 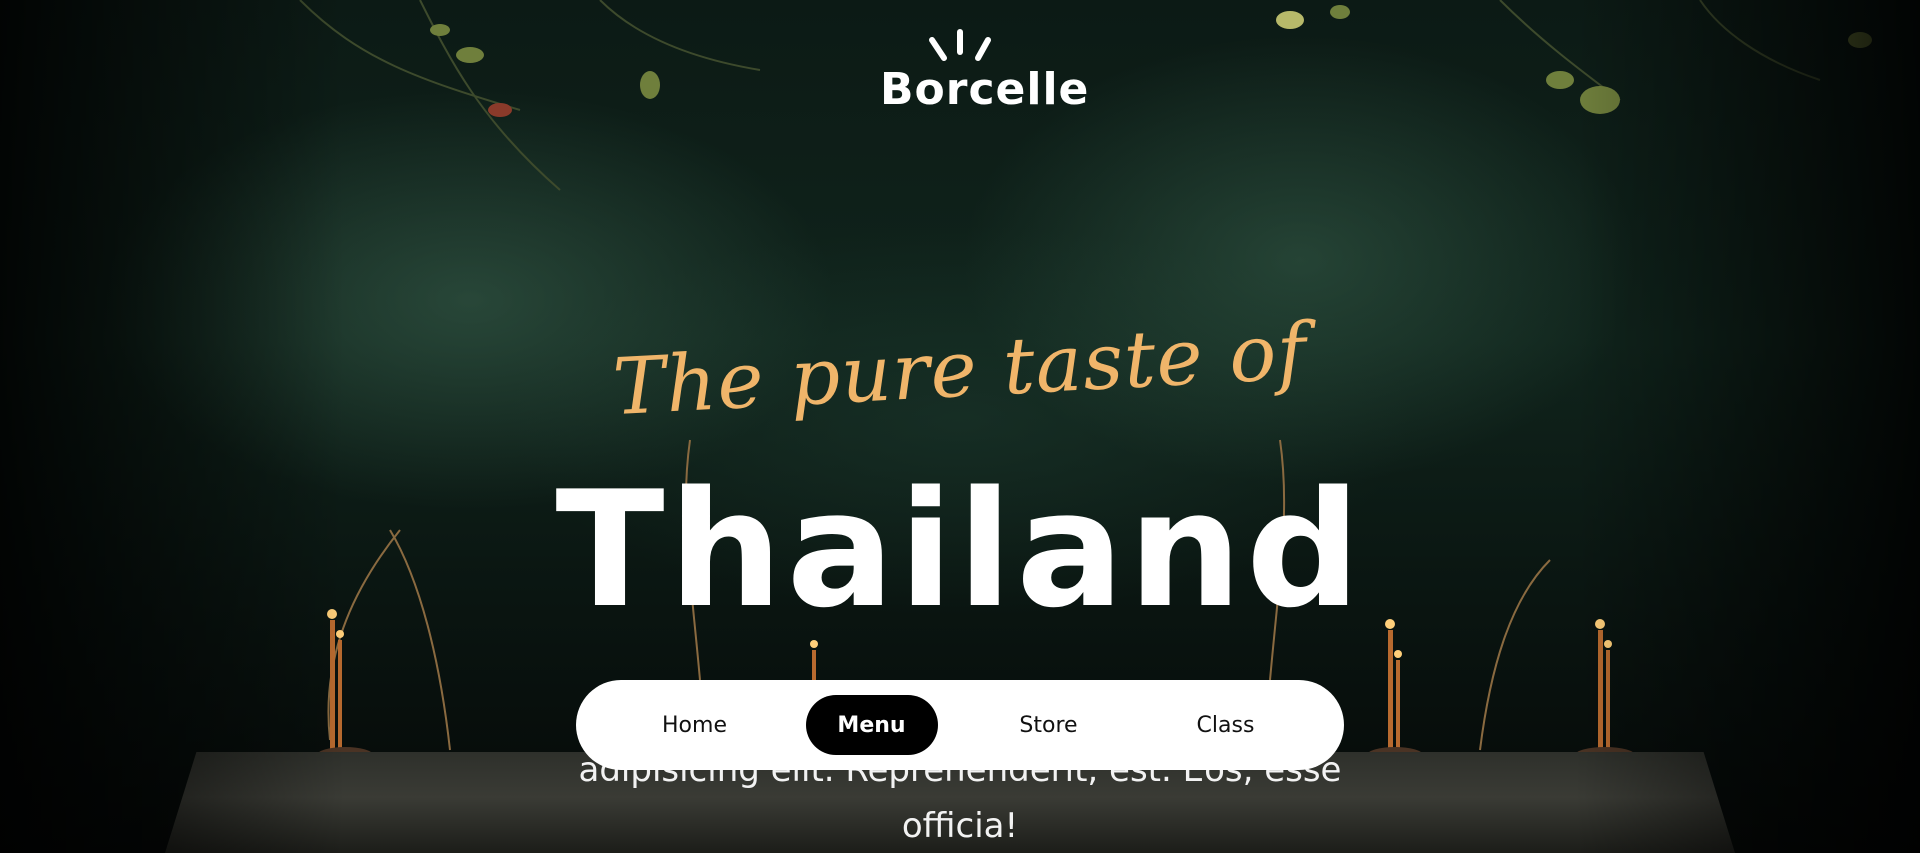 I want to click on hero-body-line-2: officia!, so click(x=960, y=826).